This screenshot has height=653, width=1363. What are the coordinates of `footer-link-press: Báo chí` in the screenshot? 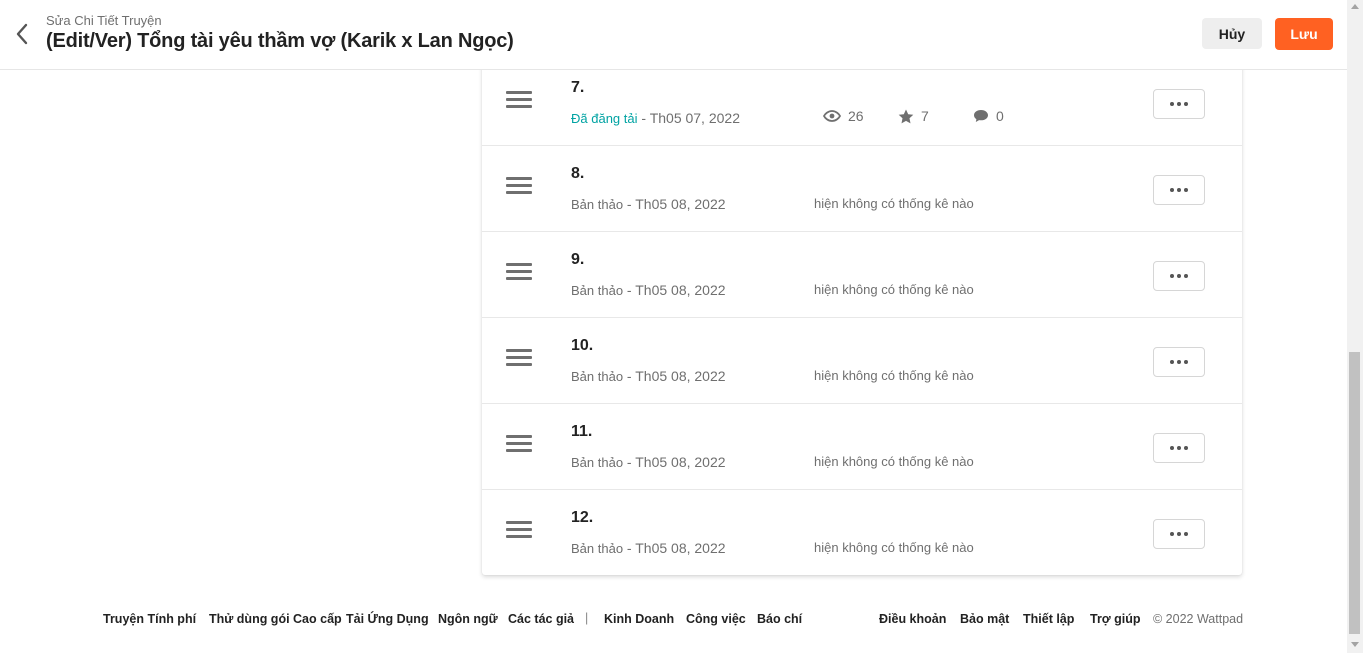 It's located at (779, 619).